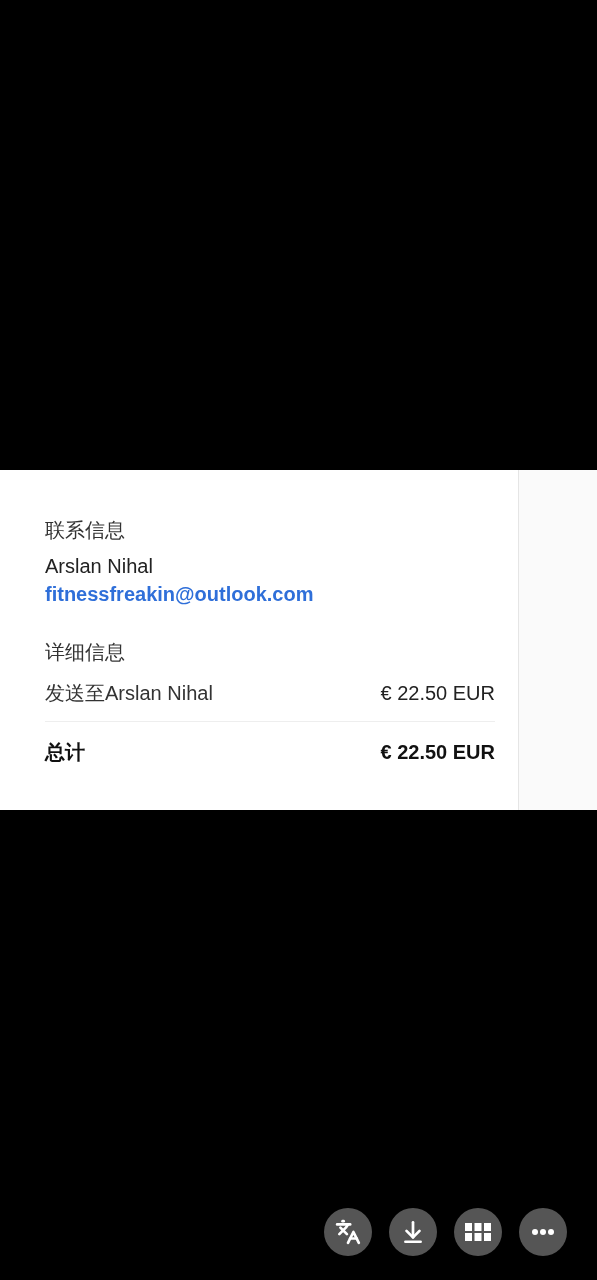 This screenshot has width=597, height=1280. I want to click on grid-icon, so click(478, 1232).